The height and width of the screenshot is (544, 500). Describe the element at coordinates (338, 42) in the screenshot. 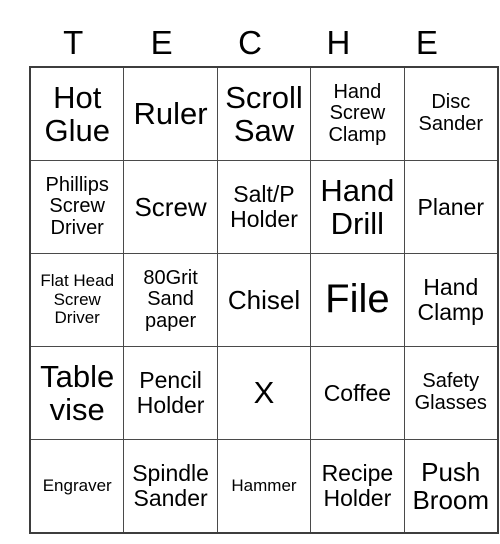

I see `bingo-header-letter-3: H` at that location.